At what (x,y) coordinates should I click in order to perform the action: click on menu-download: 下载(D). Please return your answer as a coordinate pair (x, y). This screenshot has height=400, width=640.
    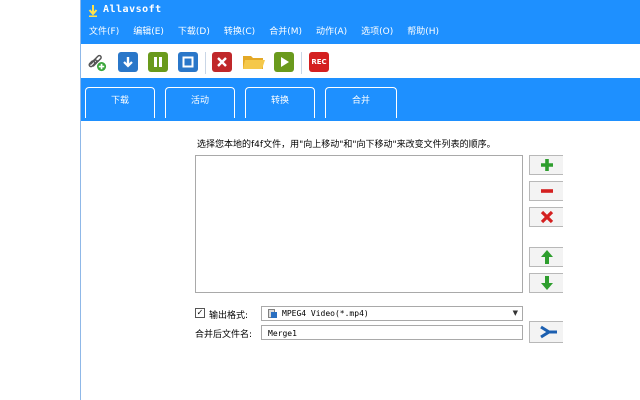
    Looking at the image, I should click on (194, 32).